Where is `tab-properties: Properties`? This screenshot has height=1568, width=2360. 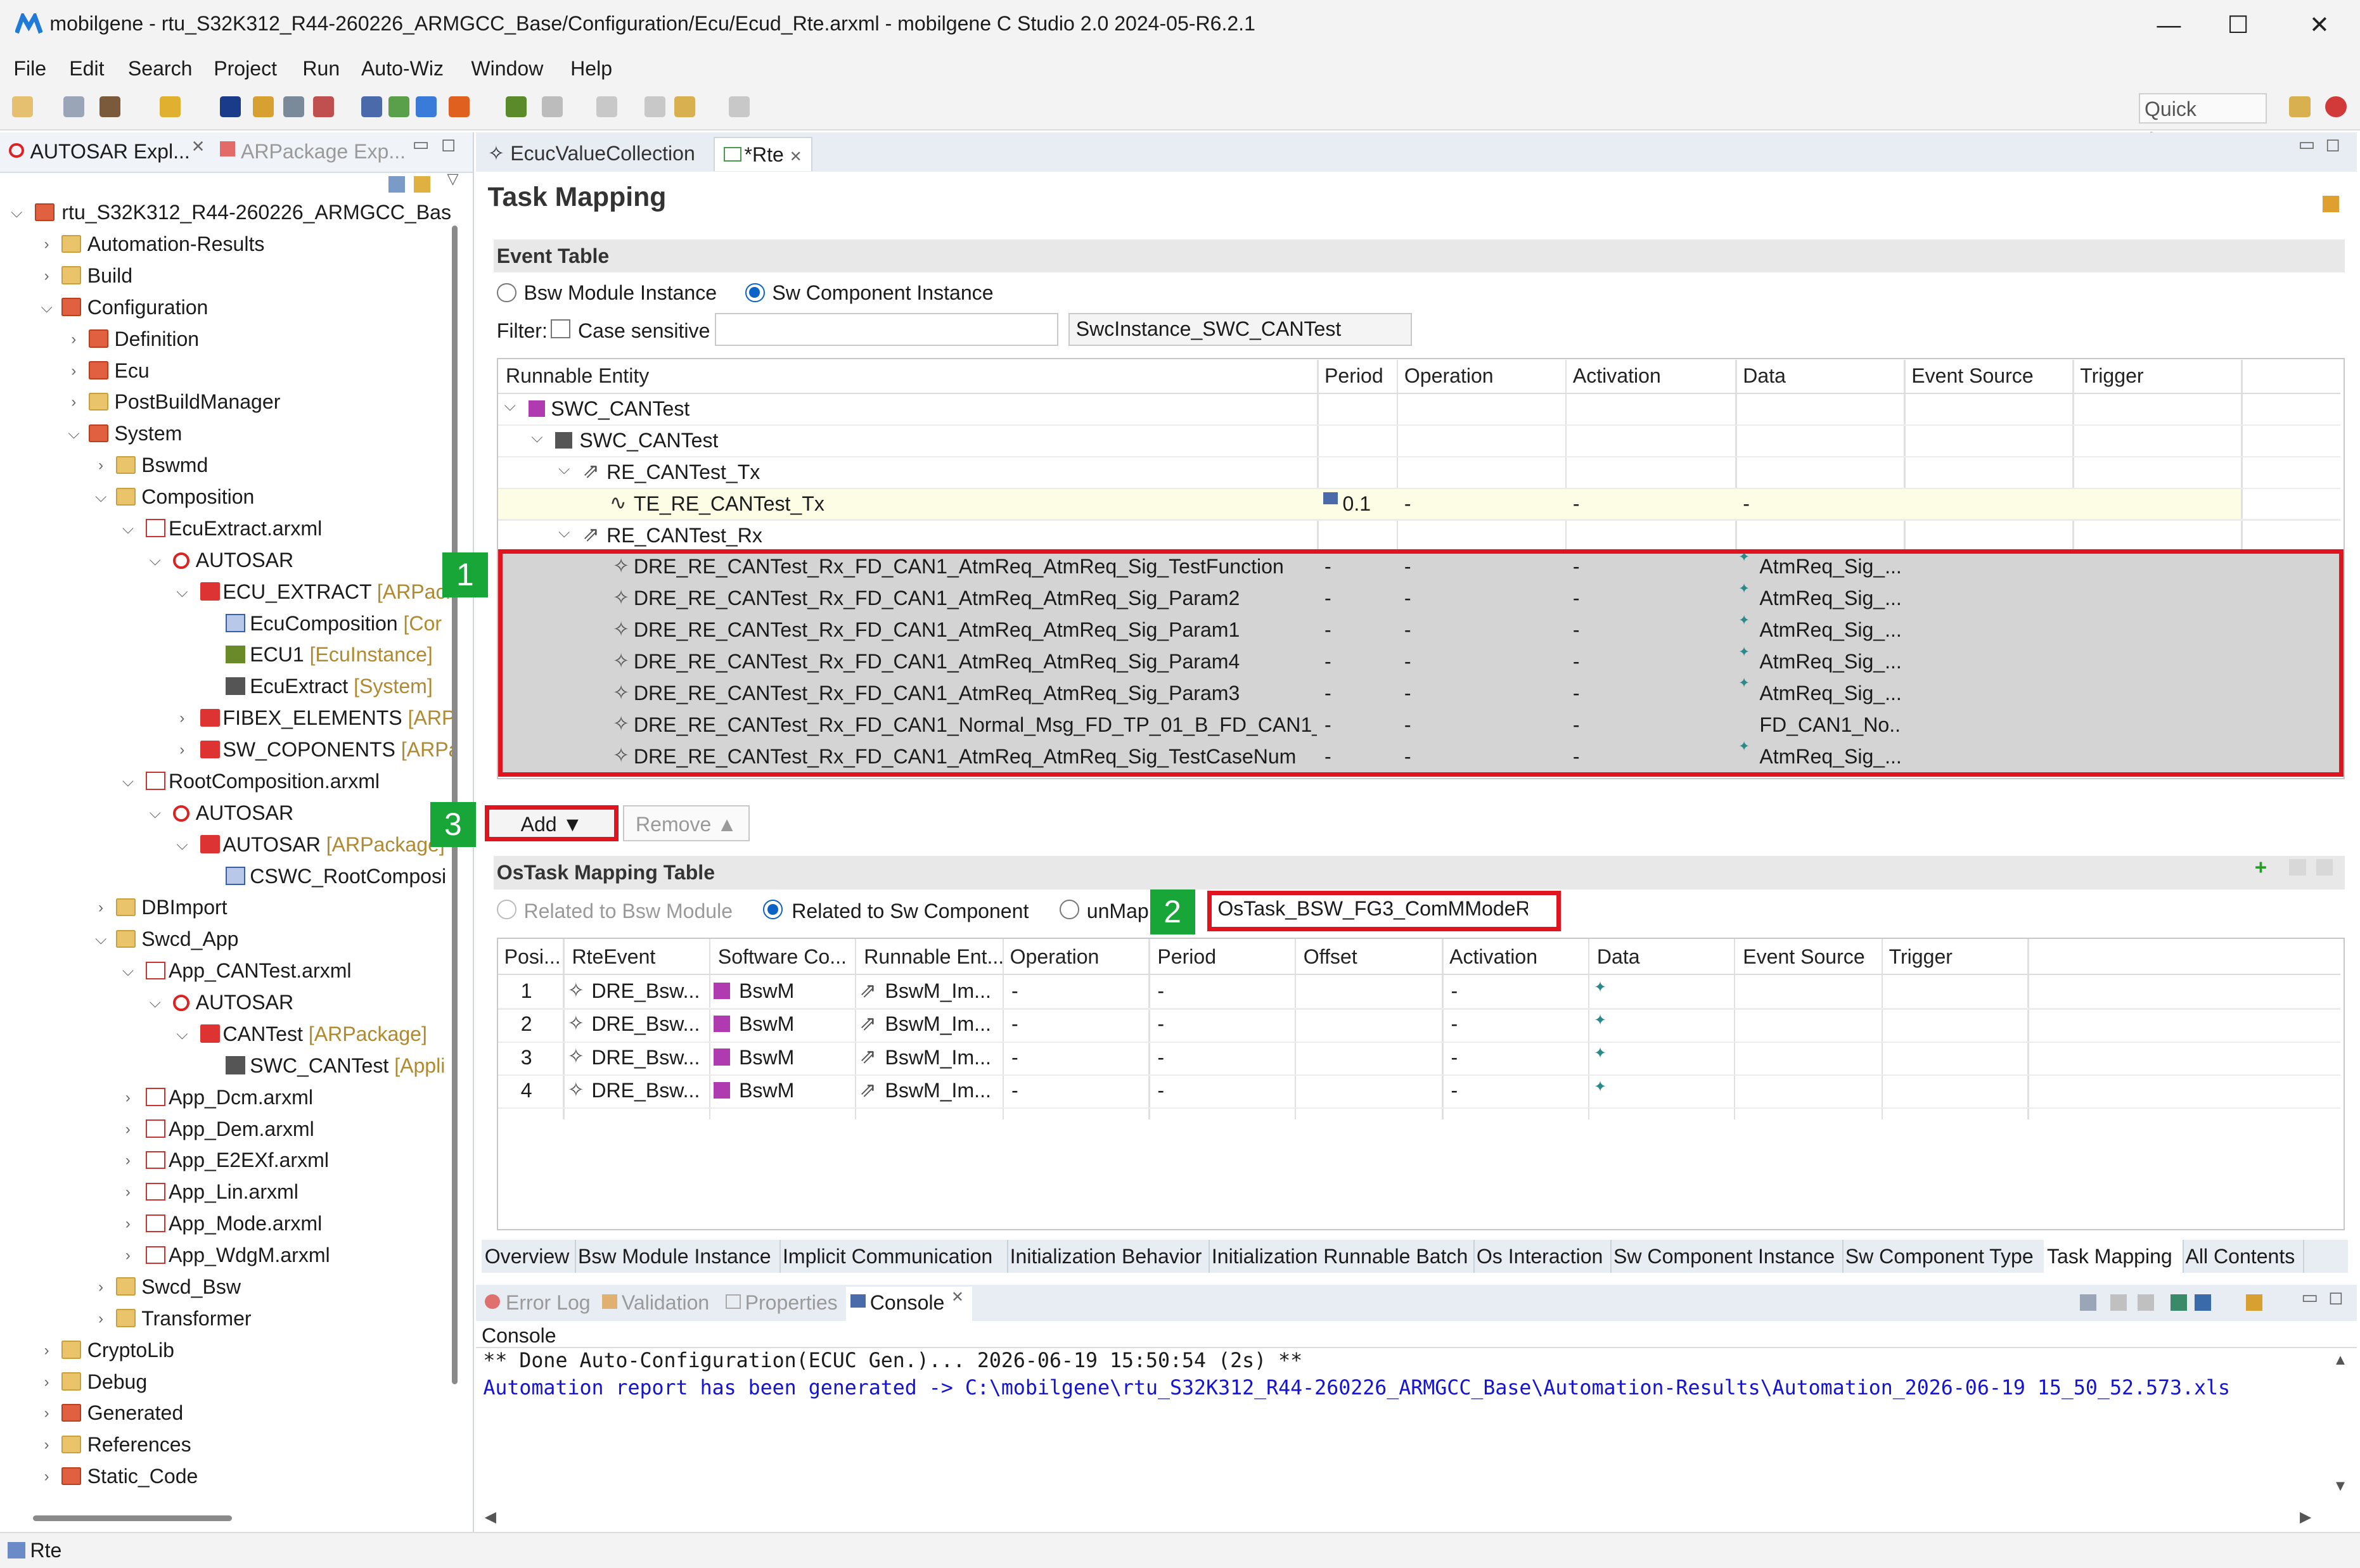 tab-properties: Properties is located at coordinates (791, 1303).